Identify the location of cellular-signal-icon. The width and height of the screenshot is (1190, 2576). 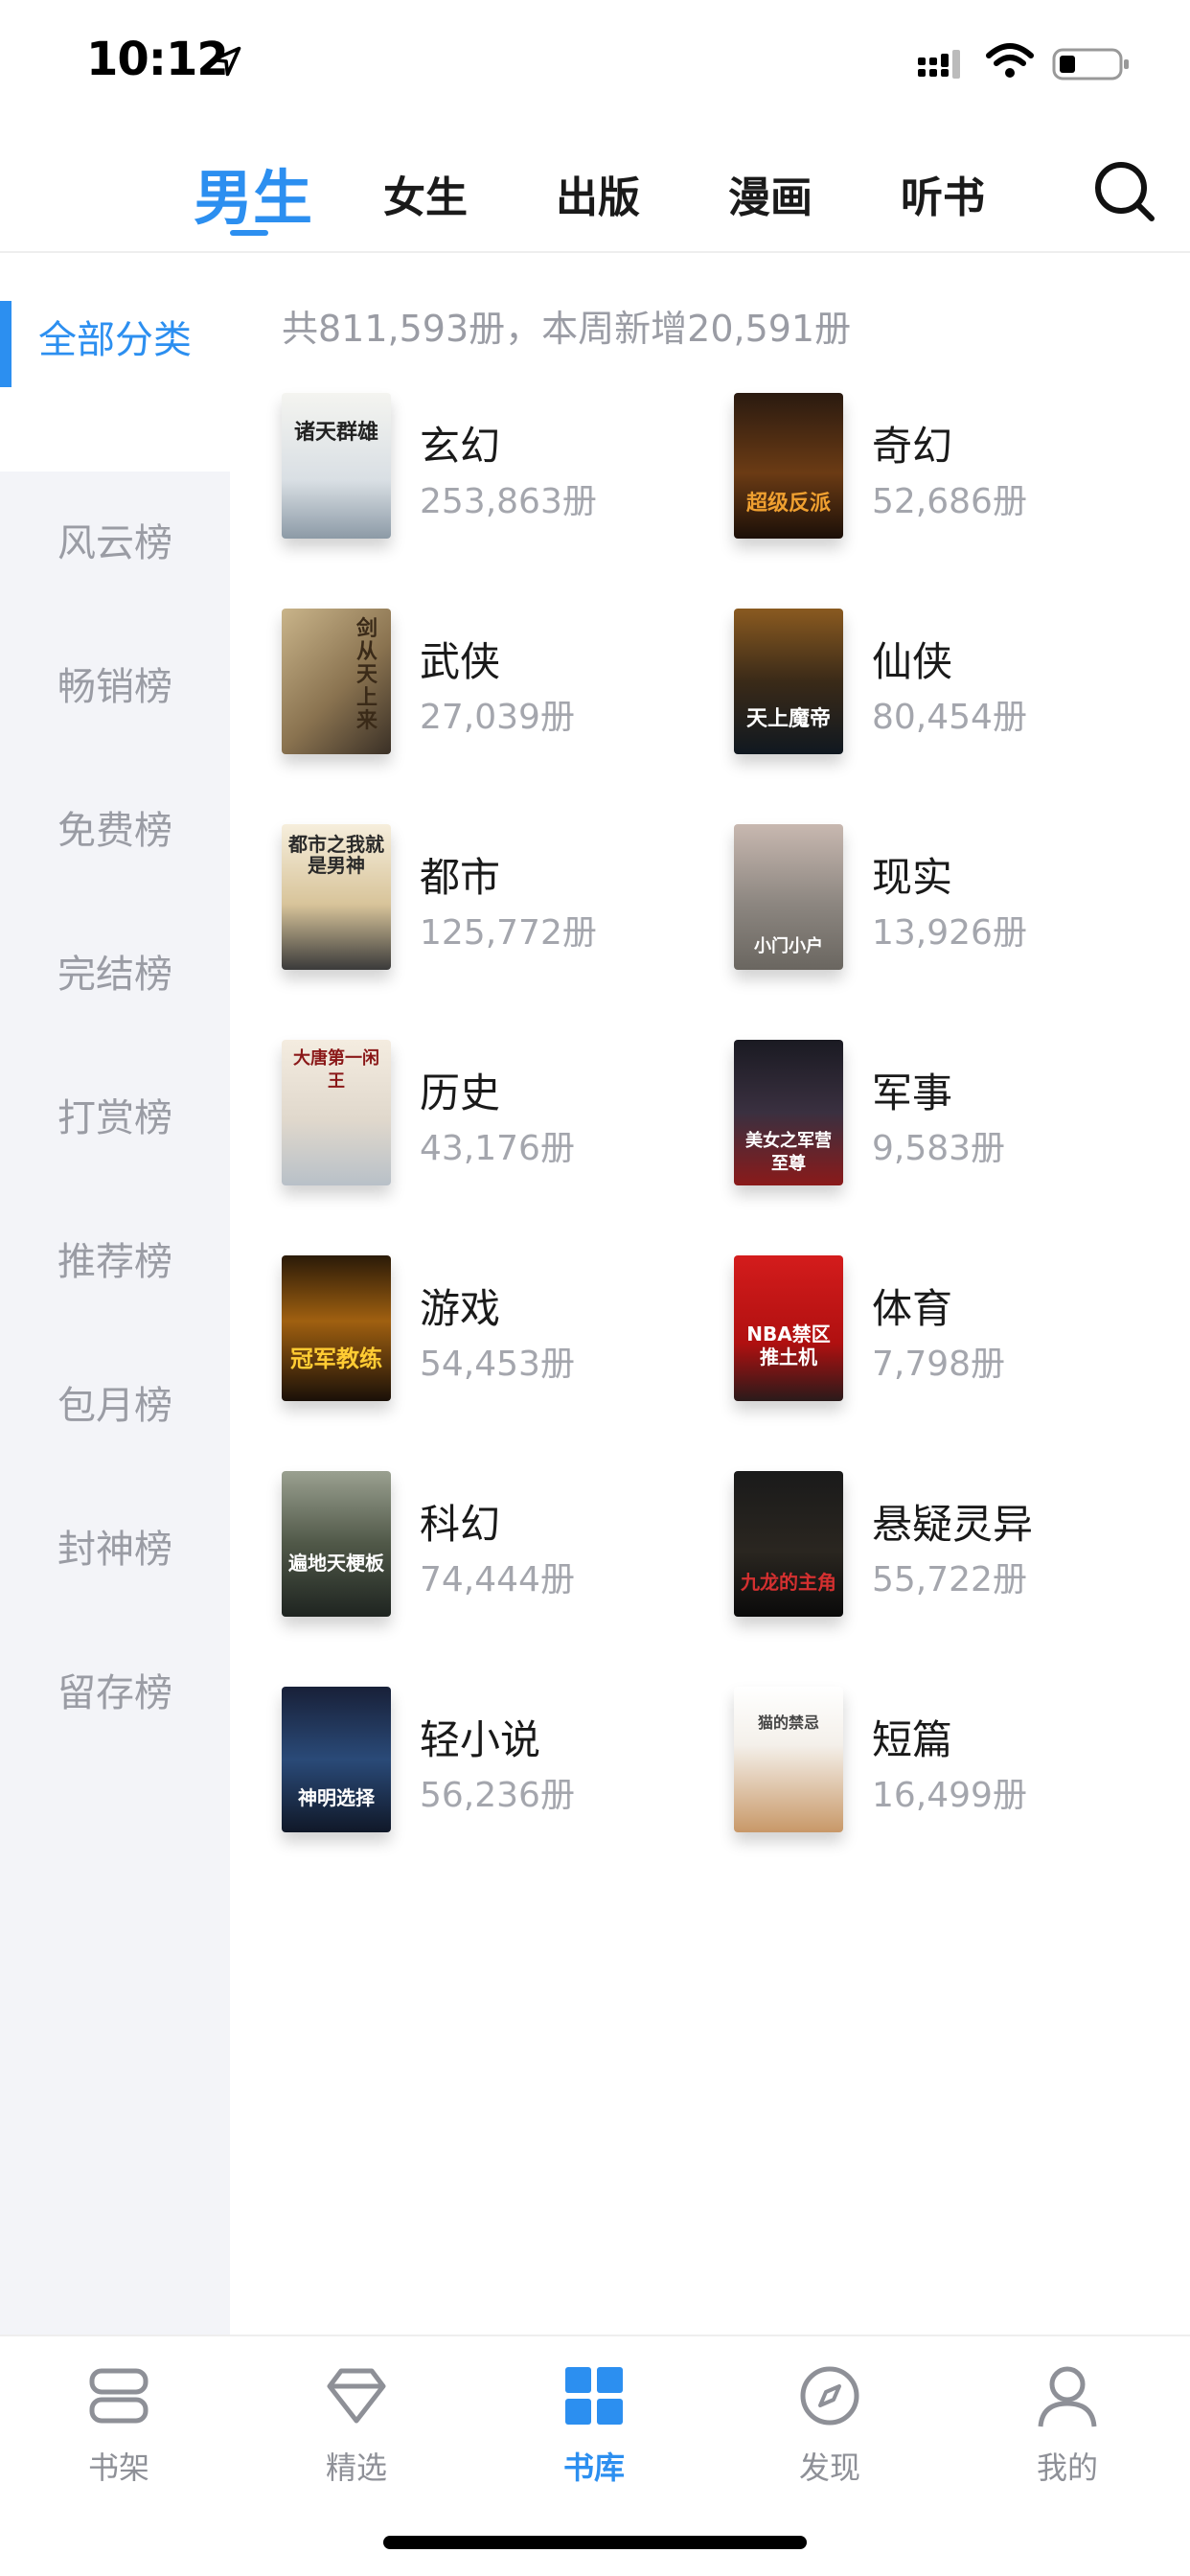
(939, 64).